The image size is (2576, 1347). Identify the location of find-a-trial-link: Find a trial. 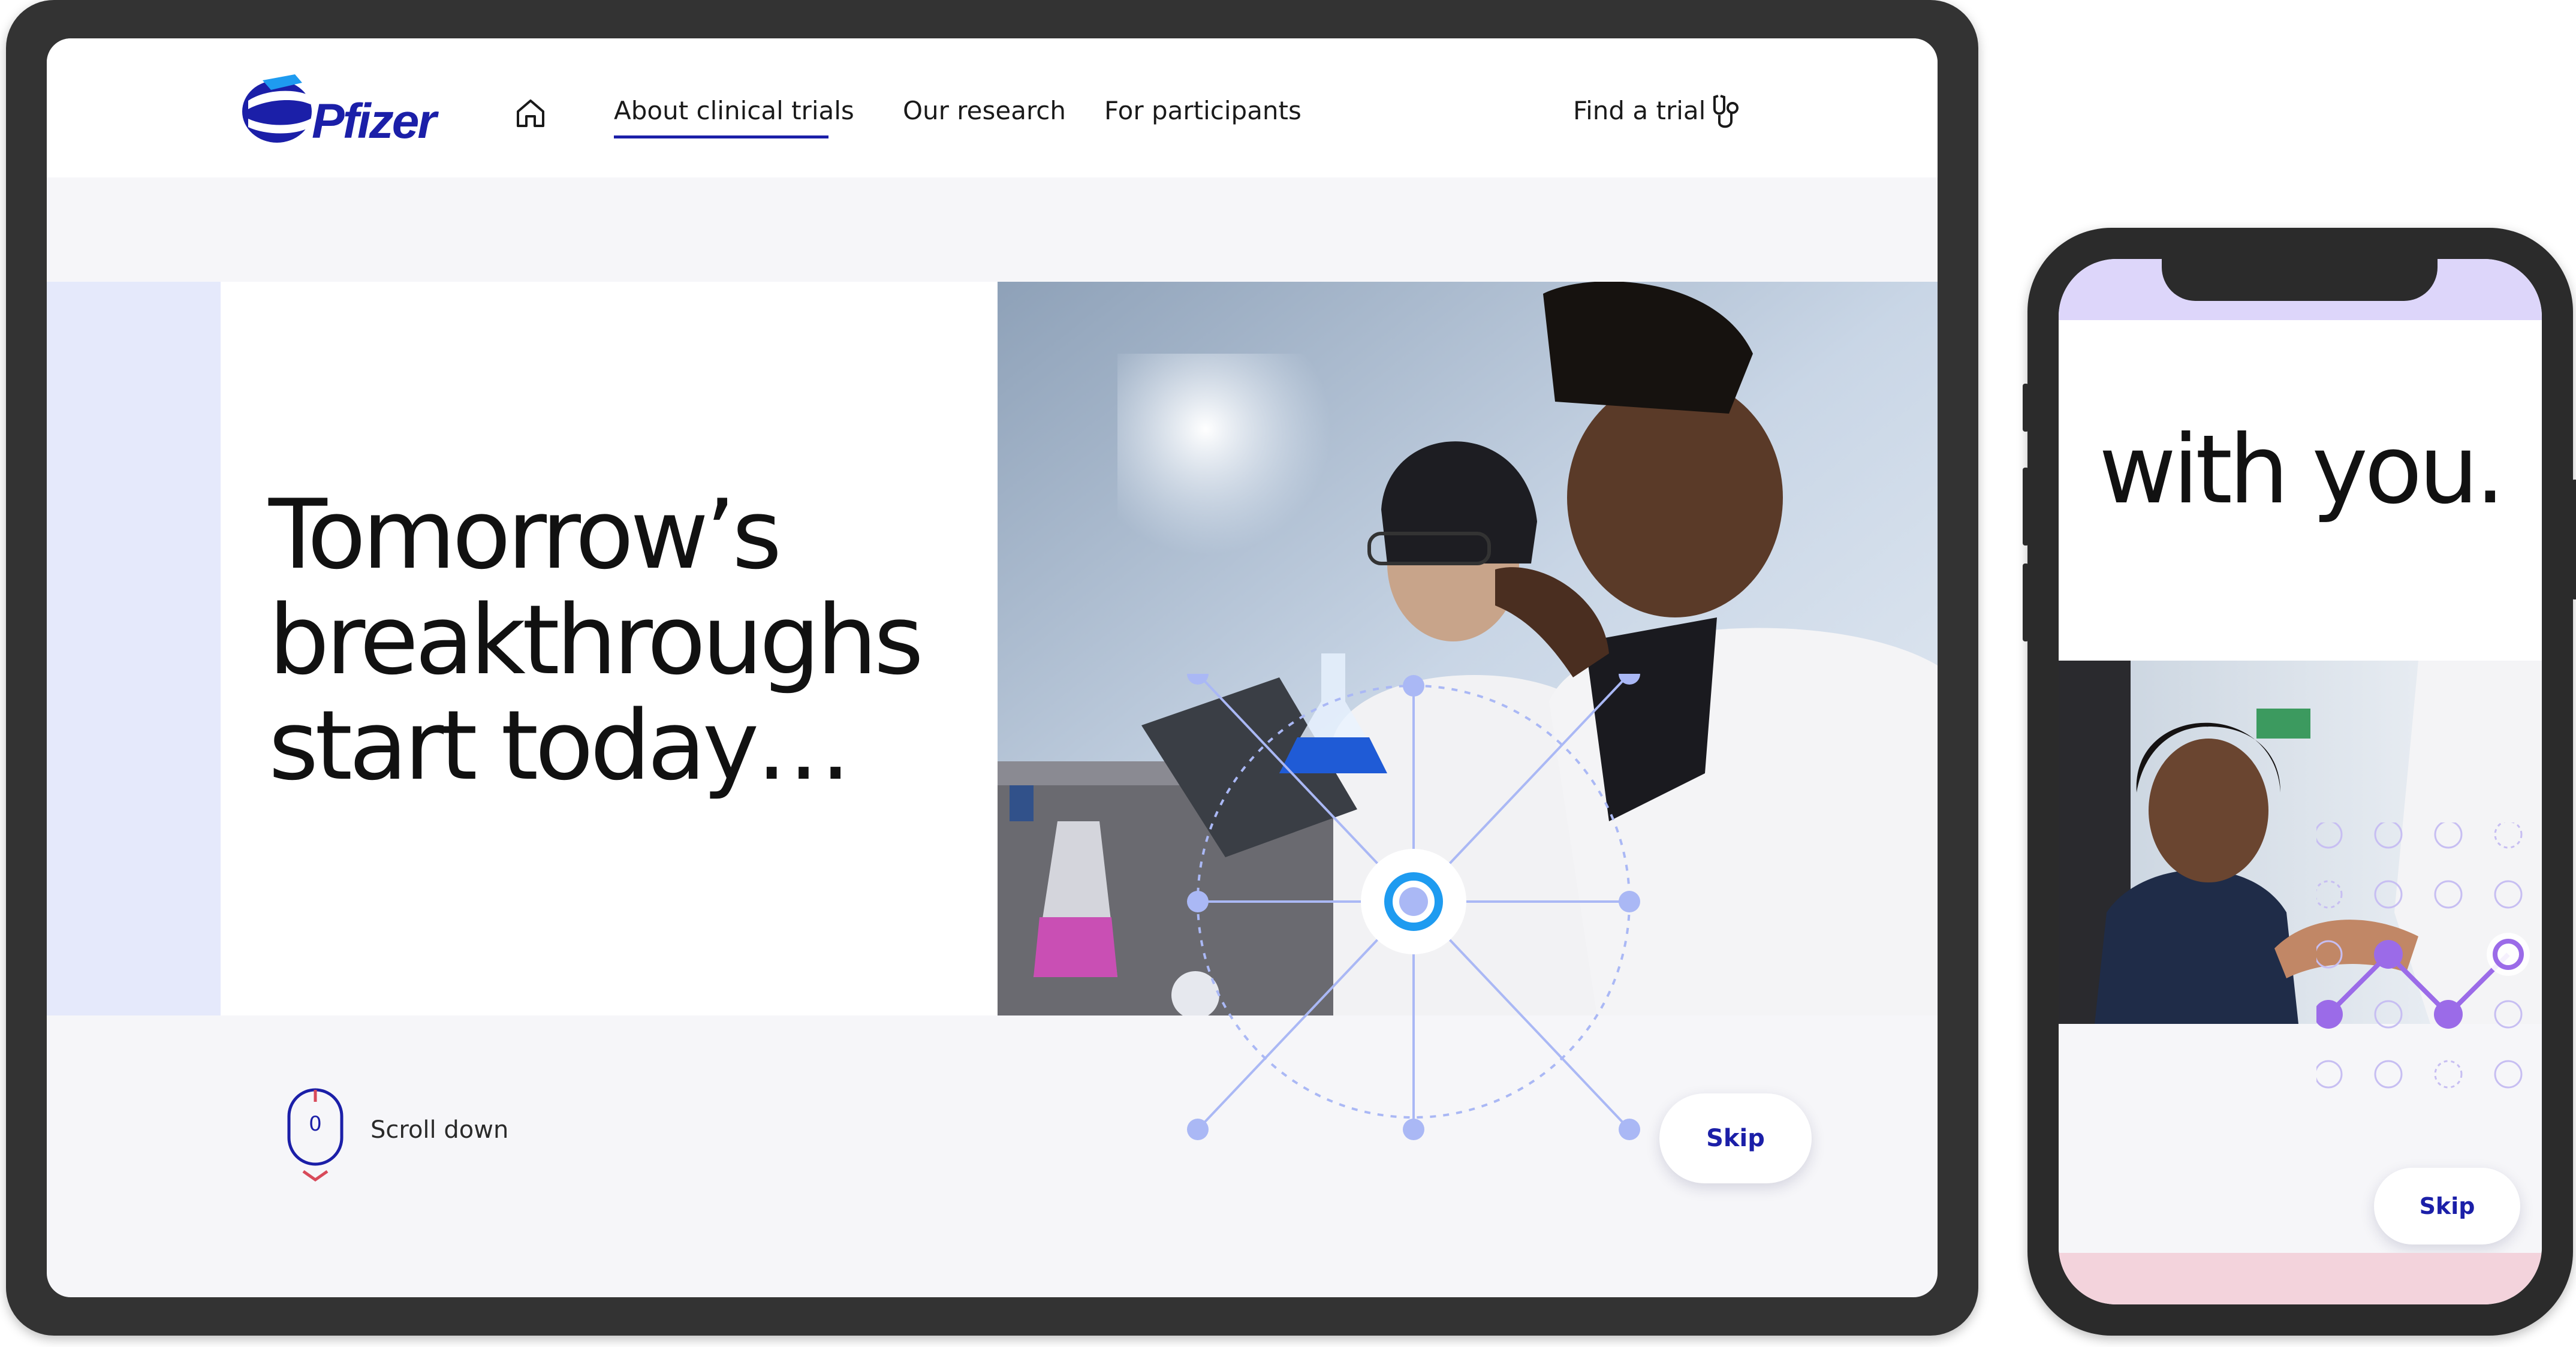
(1640, 110).